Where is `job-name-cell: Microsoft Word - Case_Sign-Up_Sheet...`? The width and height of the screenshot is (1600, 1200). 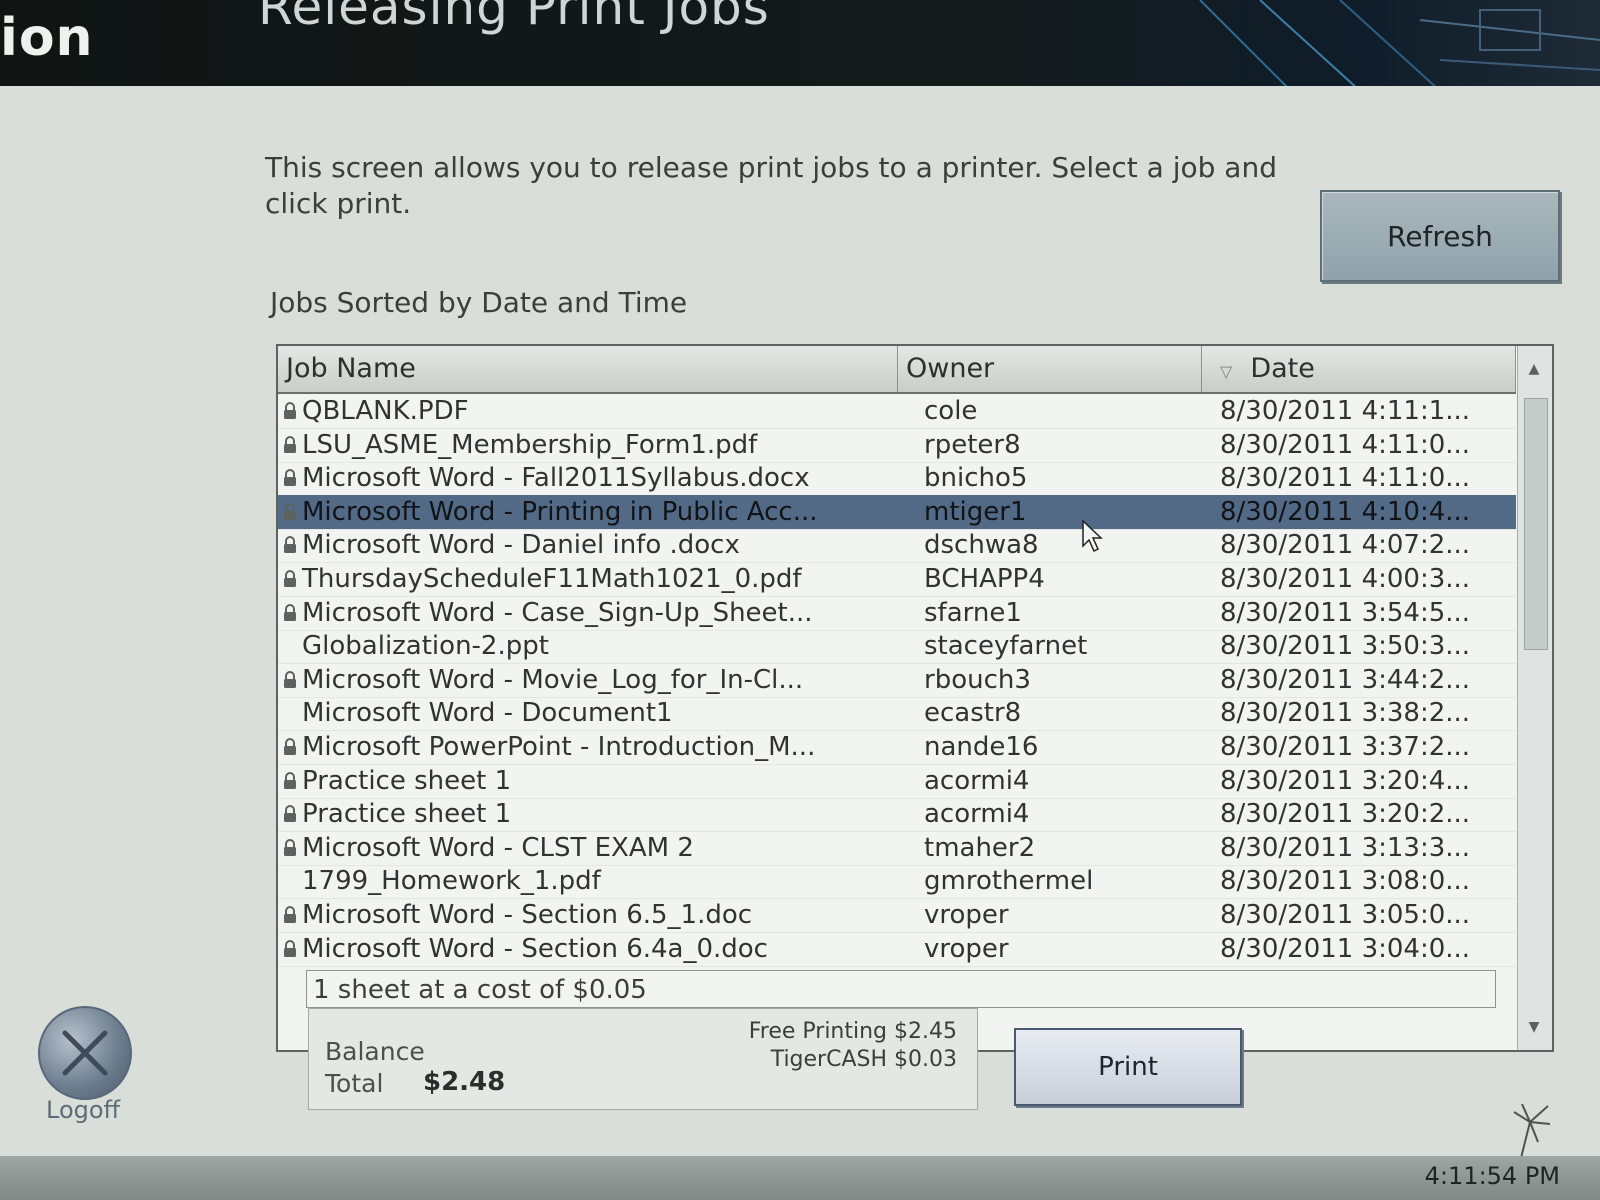 job-name-cell: Microsoft Word - Case_Sign-Up_Sheet... is located at coordinates (588, 613).